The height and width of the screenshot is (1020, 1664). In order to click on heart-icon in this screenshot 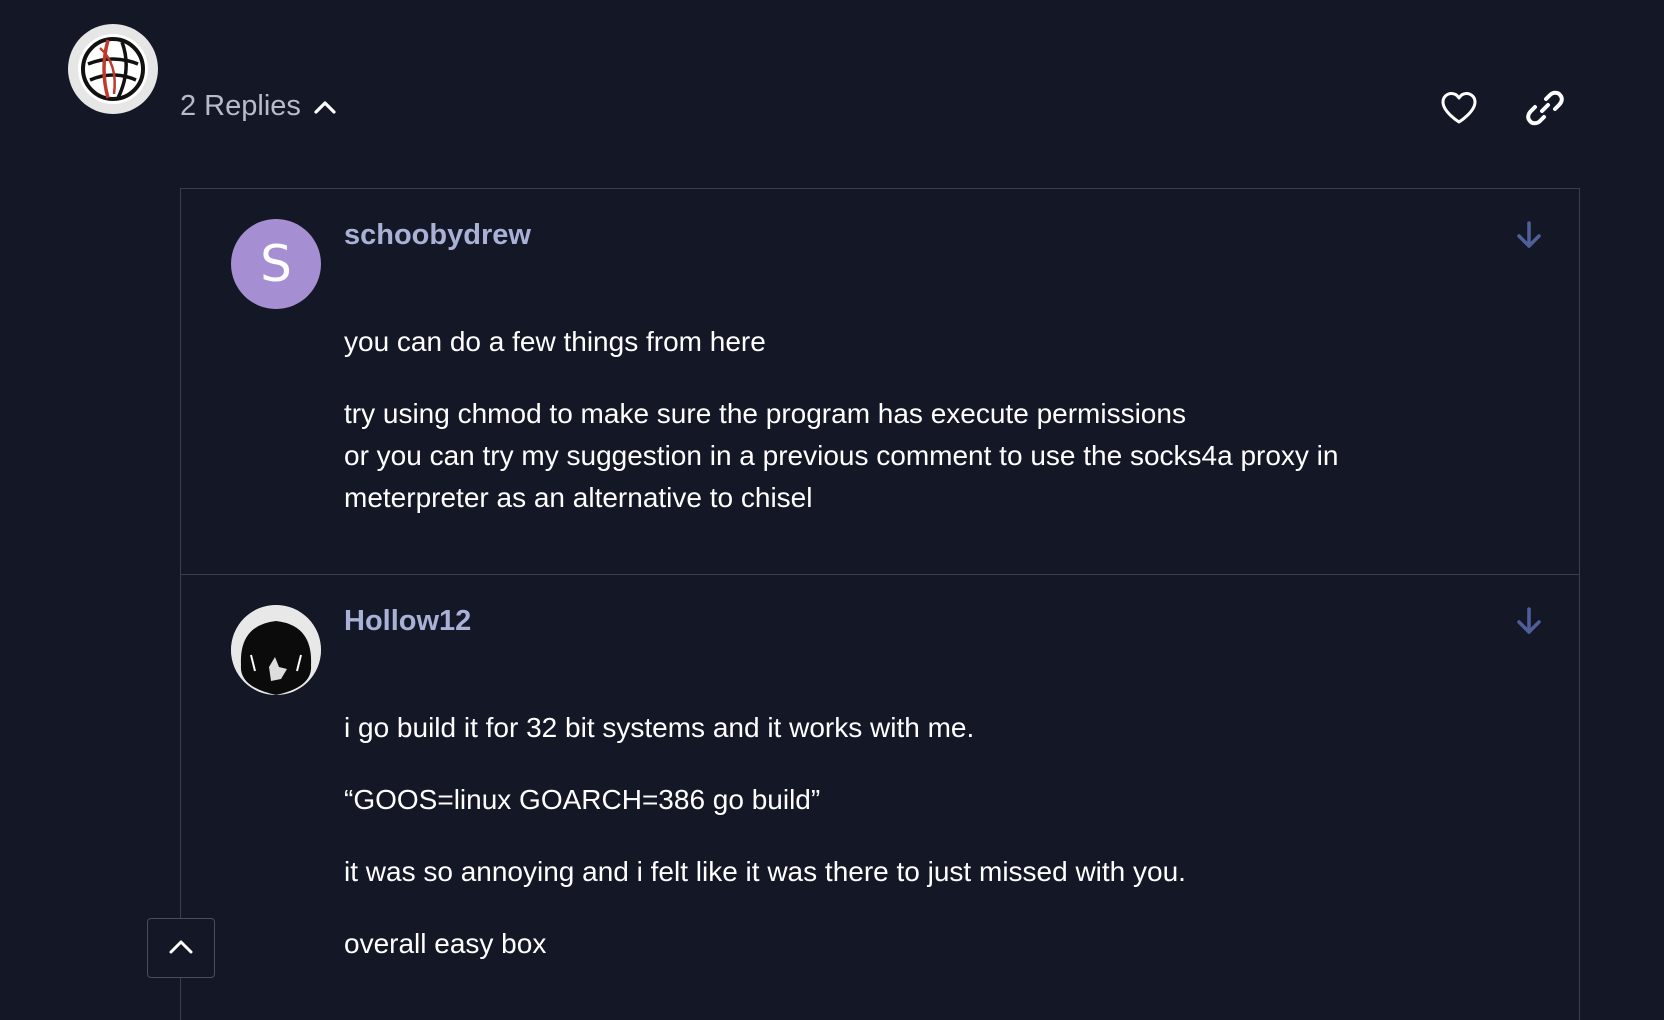, I will do `click(1459, 110)`.